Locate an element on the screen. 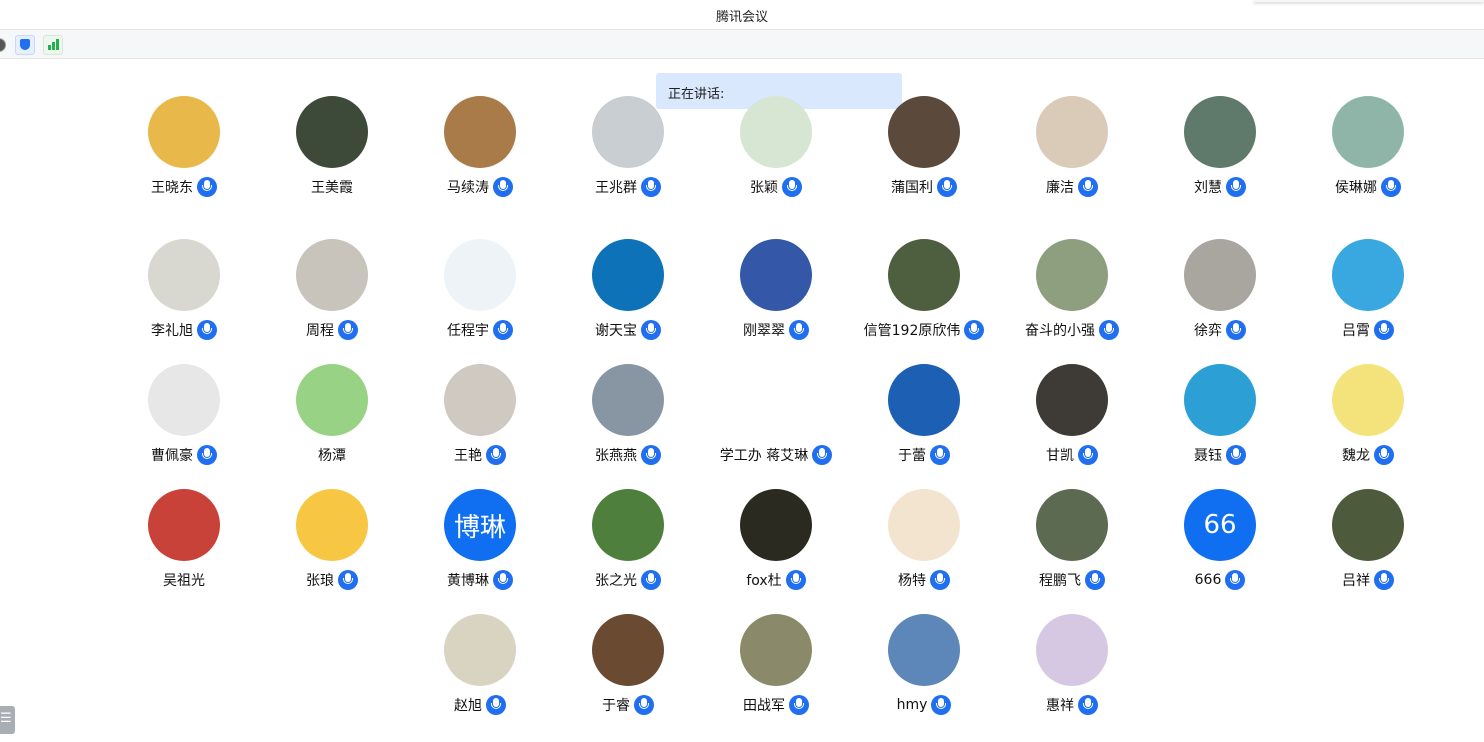  participant-tile: 杨特 is located at coordinates (924, 544).